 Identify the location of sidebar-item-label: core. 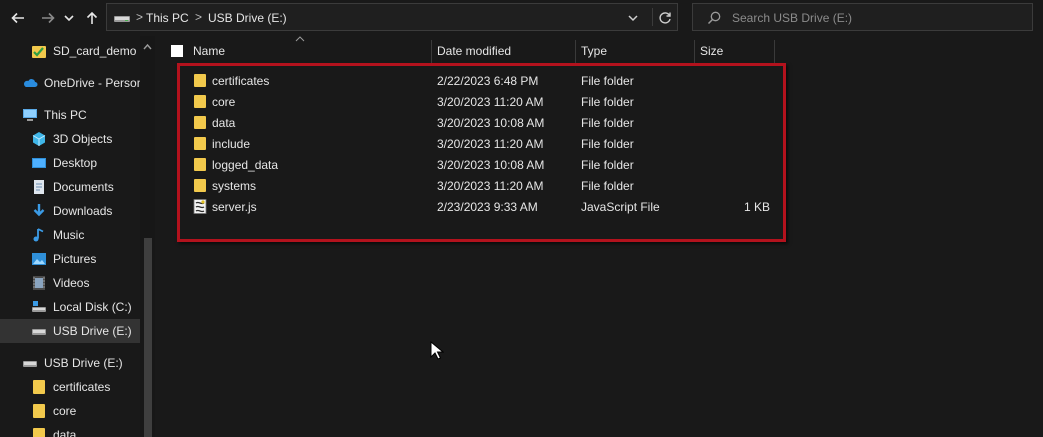
(65, 411).